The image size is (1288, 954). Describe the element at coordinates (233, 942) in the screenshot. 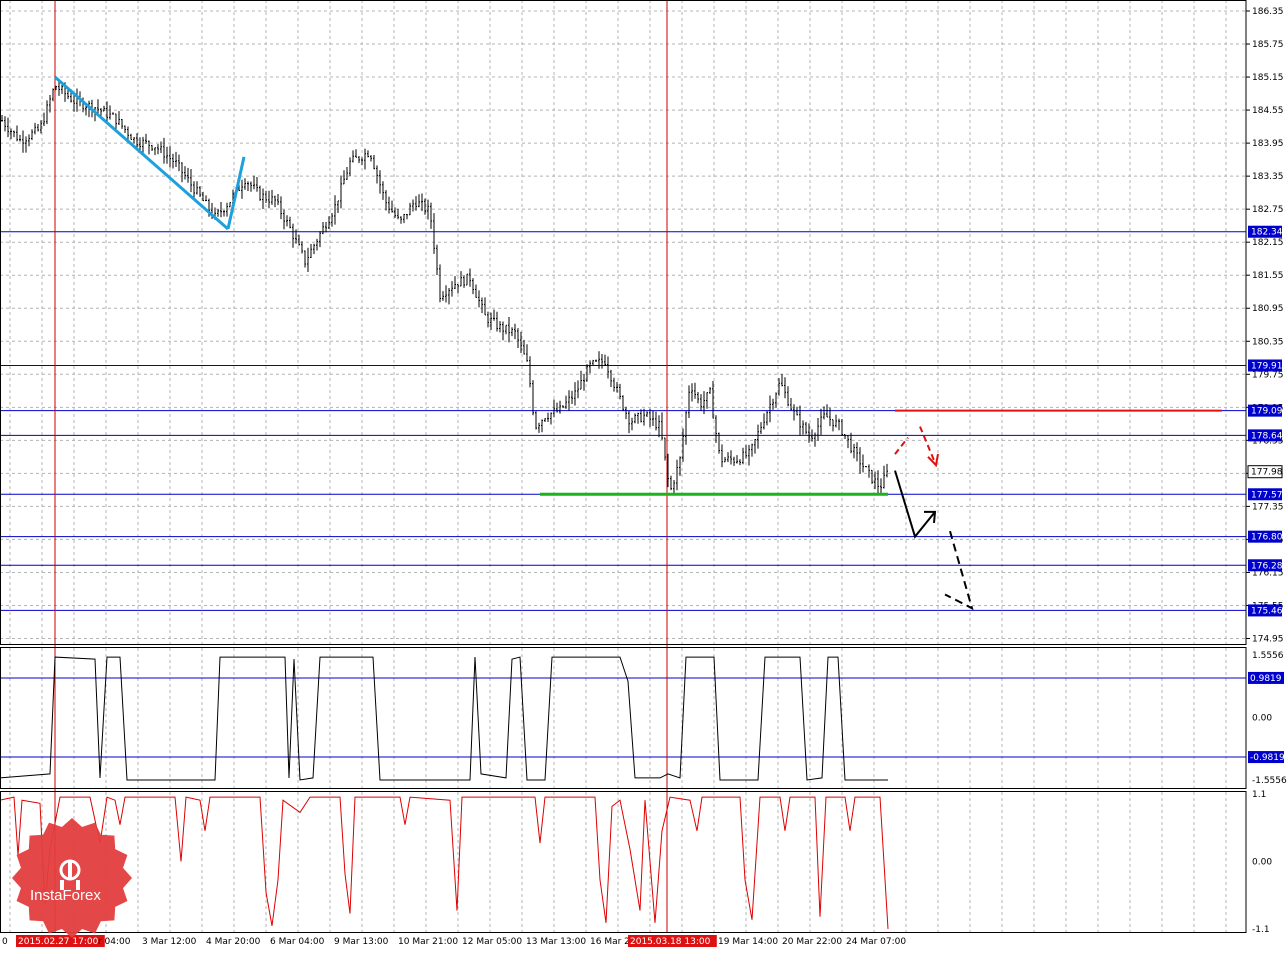

I see `time-label: 4 Mar 20:00` at that location.